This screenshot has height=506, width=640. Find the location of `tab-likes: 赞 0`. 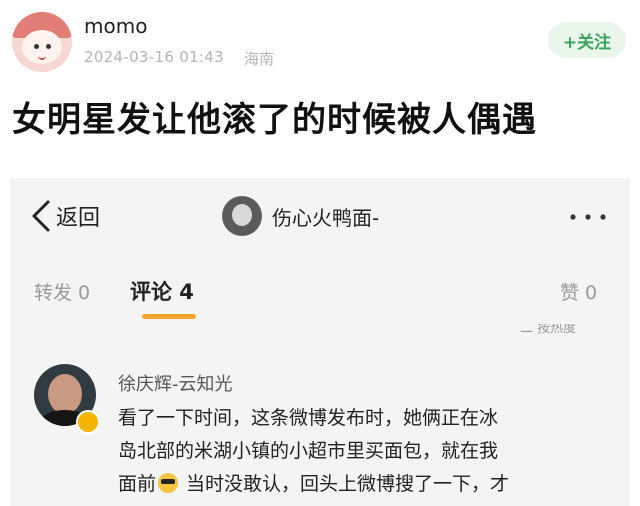

tab-likes: 赞 0 is located at coordinates (578, 291).